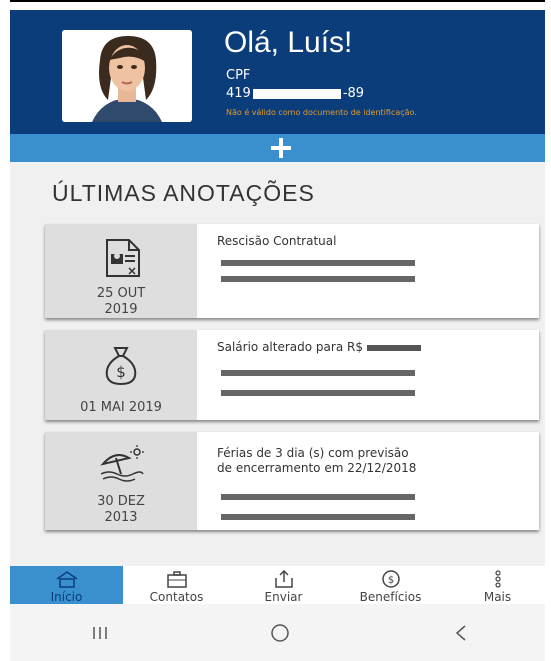 The image size is (551, 661). Describe the element at coordinates (283, 597) in the screenshot. I see `nav-label: Enviar` at that location.